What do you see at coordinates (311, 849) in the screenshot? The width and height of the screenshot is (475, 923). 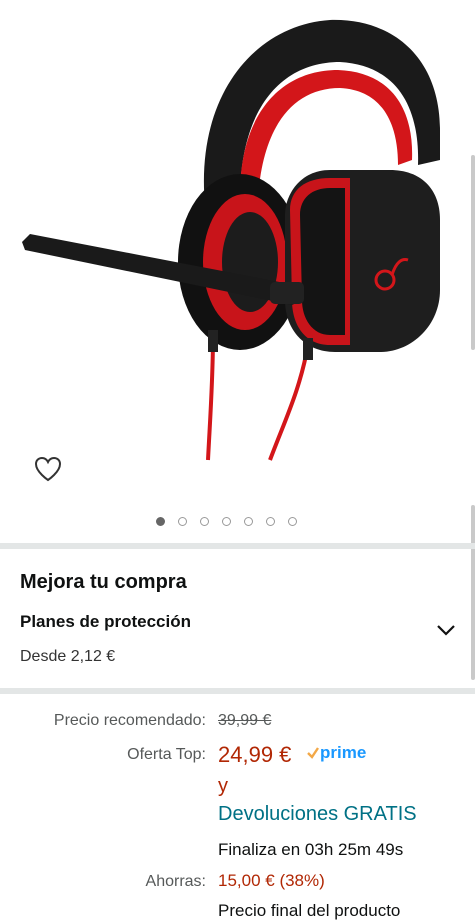 I see `deal-countdown: Finaliza en 03h 25m 49s` at bounding box center [311, 849].